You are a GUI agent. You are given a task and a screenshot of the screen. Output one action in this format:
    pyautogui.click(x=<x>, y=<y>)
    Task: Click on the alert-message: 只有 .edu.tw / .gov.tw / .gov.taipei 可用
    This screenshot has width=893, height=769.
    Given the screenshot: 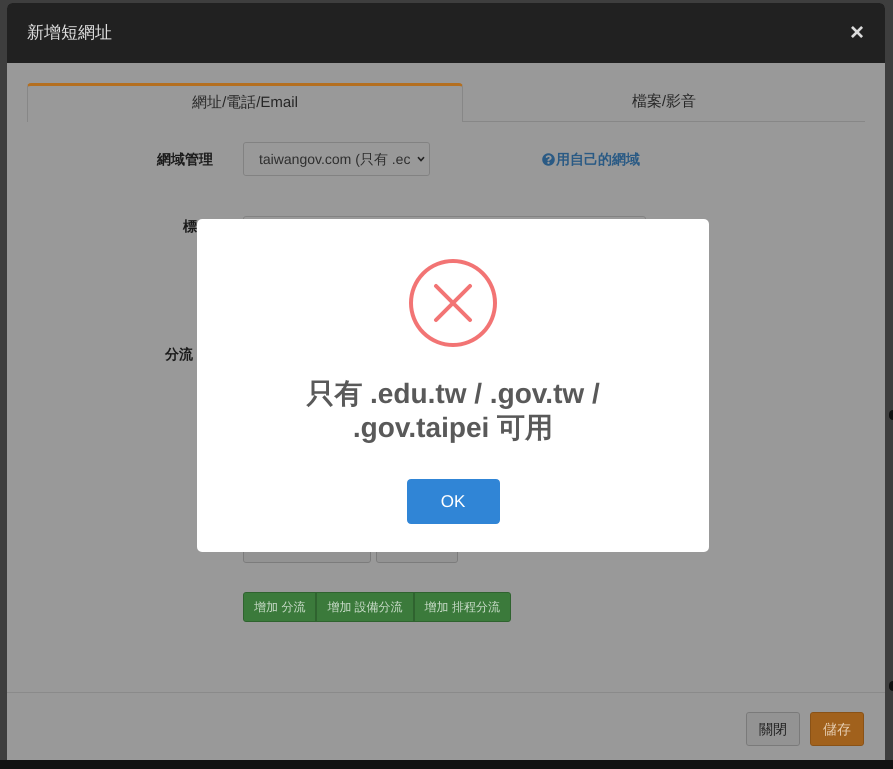 What is the action you would take?
    pyautogui.click(x=453, y=411)
    